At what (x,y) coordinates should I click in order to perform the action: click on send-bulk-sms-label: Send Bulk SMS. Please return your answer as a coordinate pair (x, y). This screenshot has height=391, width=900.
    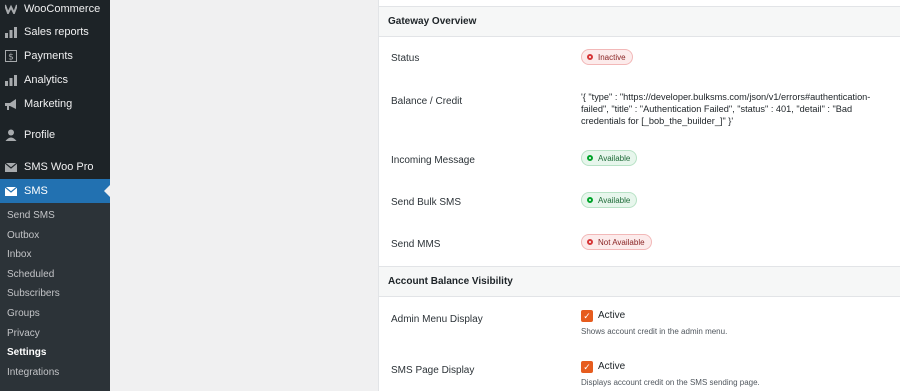
    Looking at the image, I should click on (426, 202).